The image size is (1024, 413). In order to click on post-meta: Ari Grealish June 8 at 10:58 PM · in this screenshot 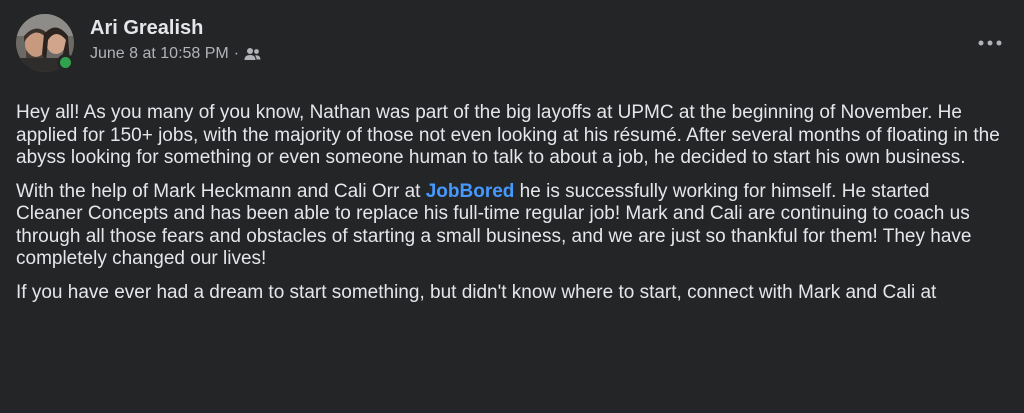, I will do `click(175, 39)`.